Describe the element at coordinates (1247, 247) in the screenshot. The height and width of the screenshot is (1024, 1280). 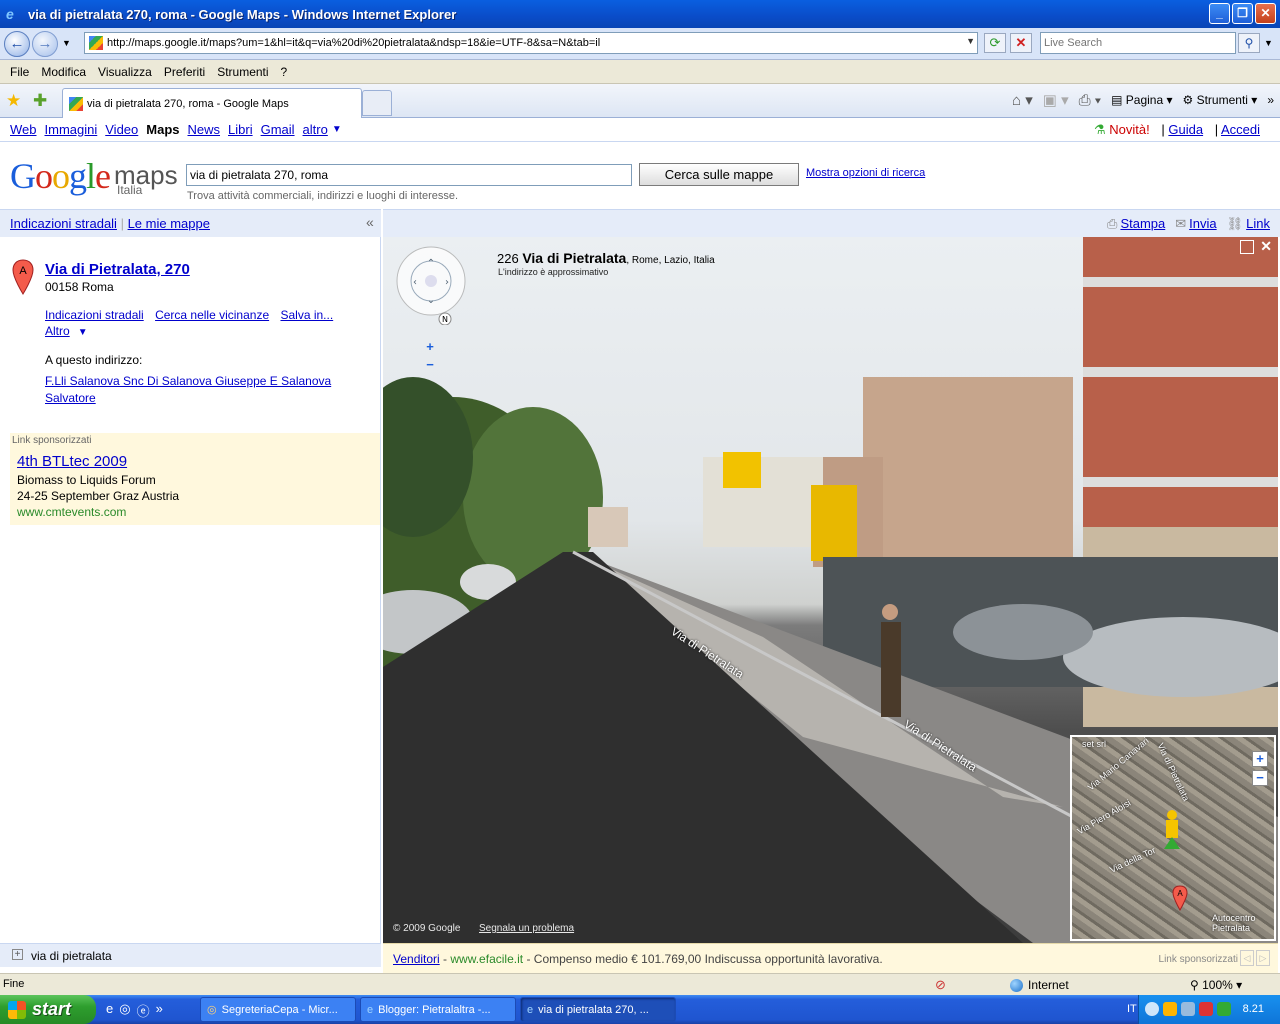
I see `fullscreen-expand-icon` at that location.